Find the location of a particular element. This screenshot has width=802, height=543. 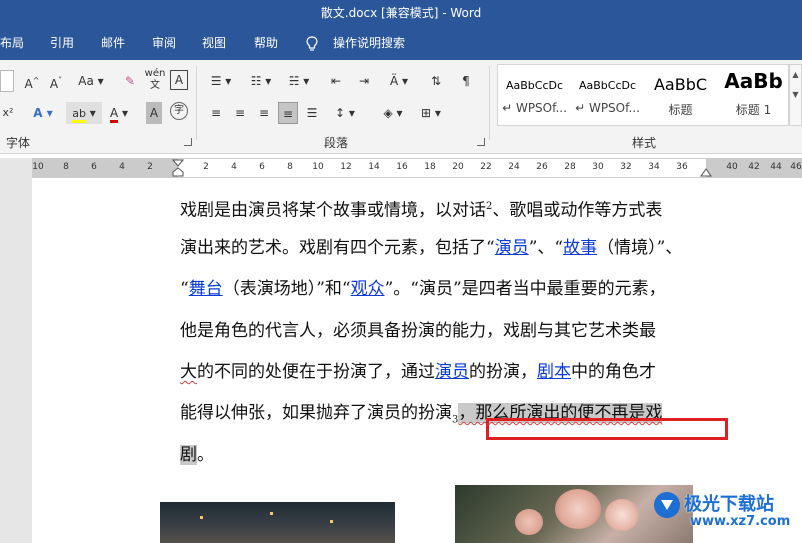

paragraph-group-label: 段落 is located at coordinates (336, 143).